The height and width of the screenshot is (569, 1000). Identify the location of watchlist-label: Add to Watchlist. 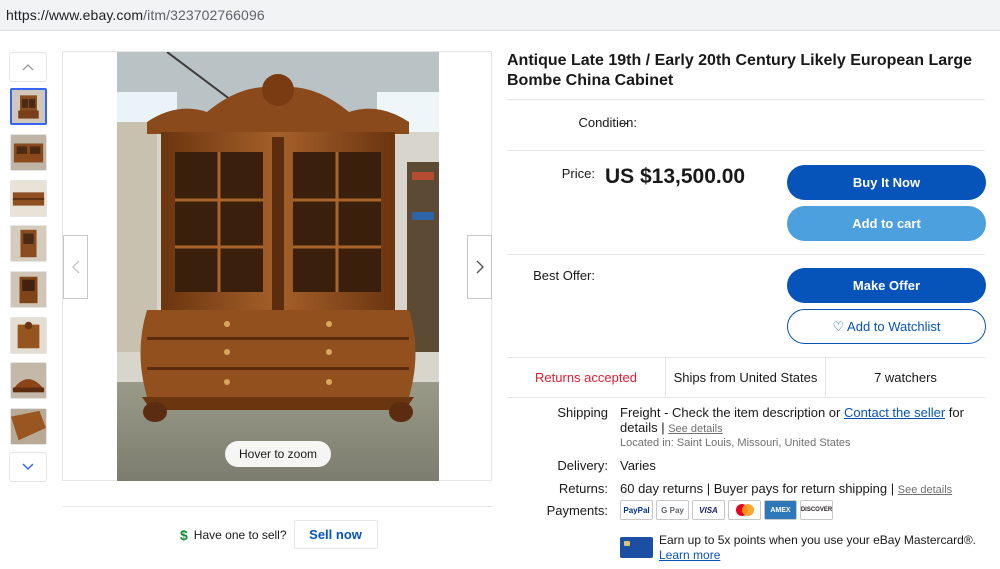
(894, 326).